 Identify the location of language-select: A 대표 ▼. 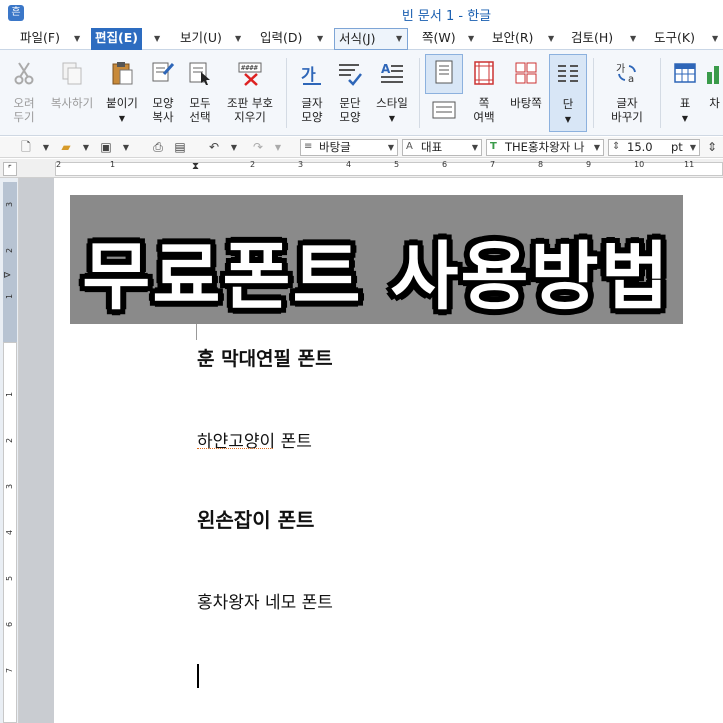
(442, 147).